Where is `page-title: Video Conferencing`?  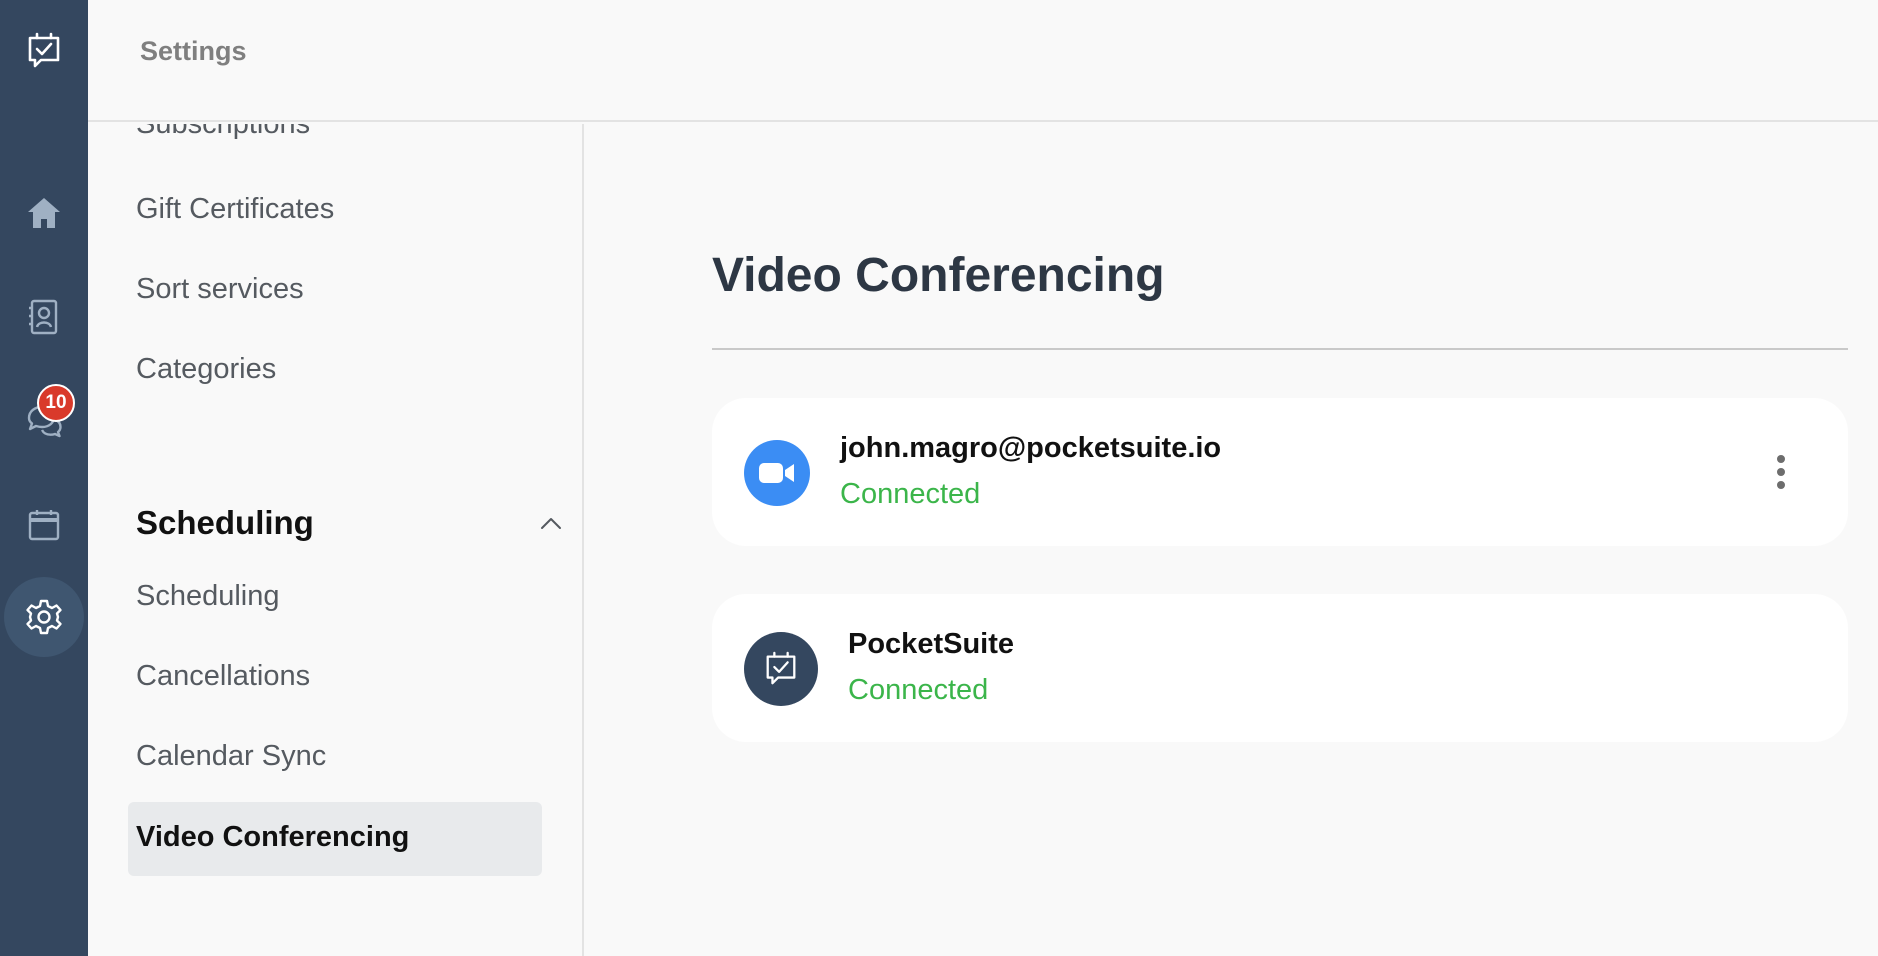
page-title: Video Conferencing is located at coordinates (938, 275).